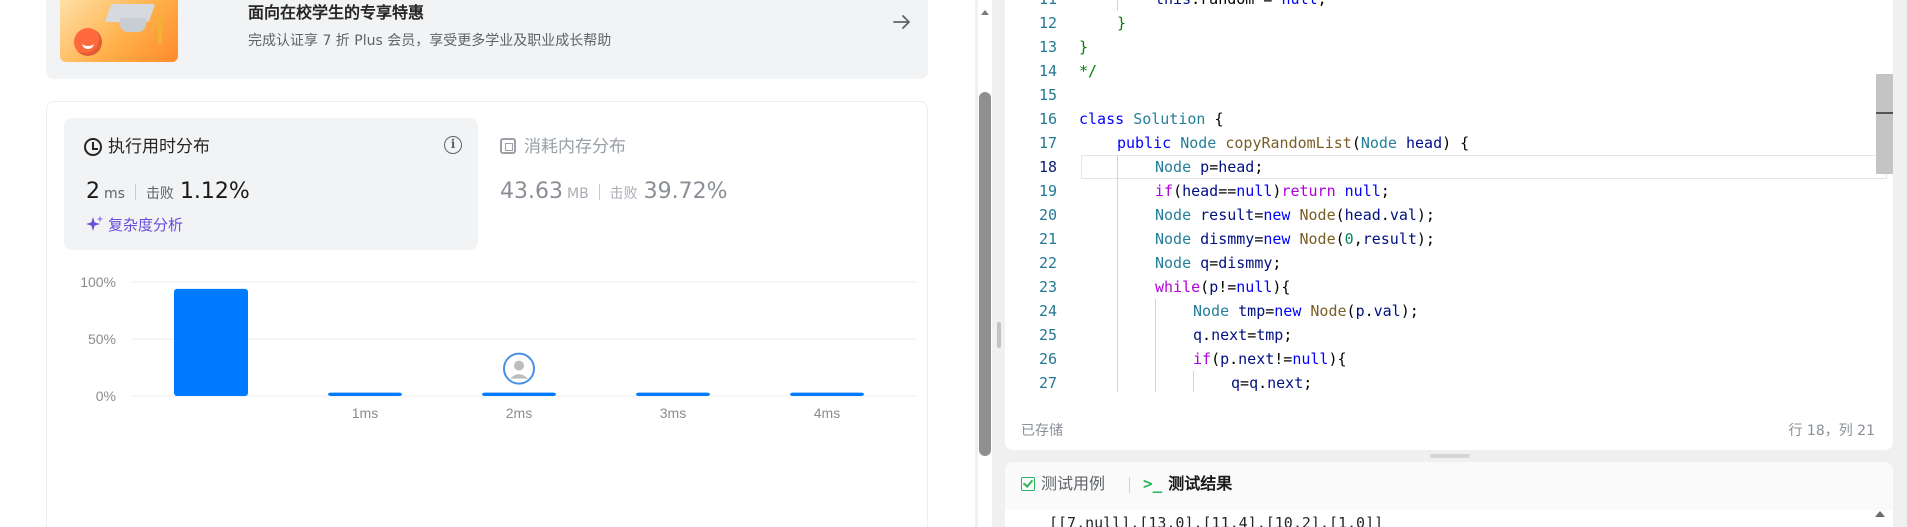 The image size is (1907, 527). Describe the element at coordinates (1028, 484) in the screenshot. I see `checkbox-icon` at that location.